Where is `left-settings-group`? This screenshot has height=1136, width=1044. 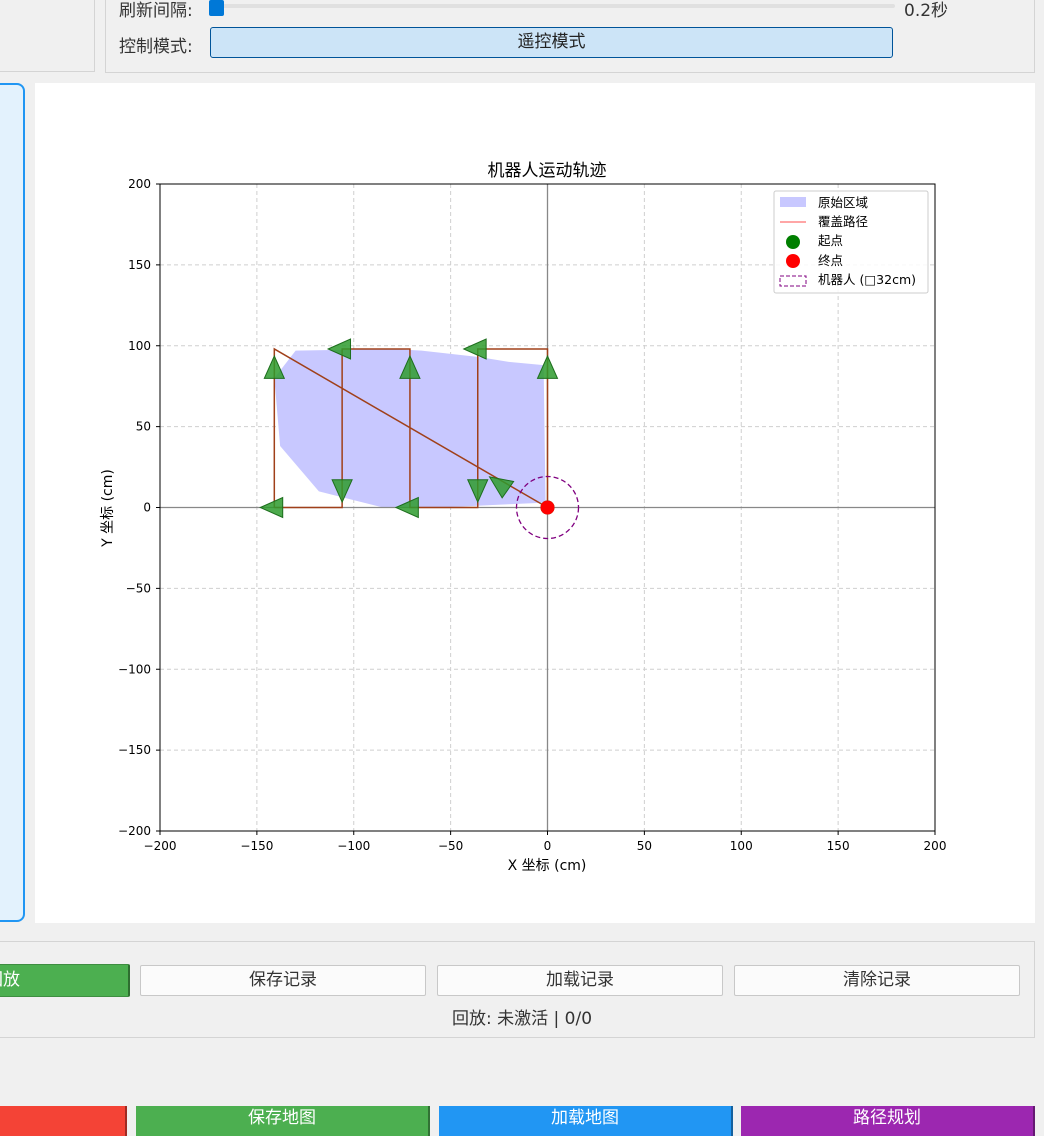
left-settings-group is located at coordinates (47, 36).